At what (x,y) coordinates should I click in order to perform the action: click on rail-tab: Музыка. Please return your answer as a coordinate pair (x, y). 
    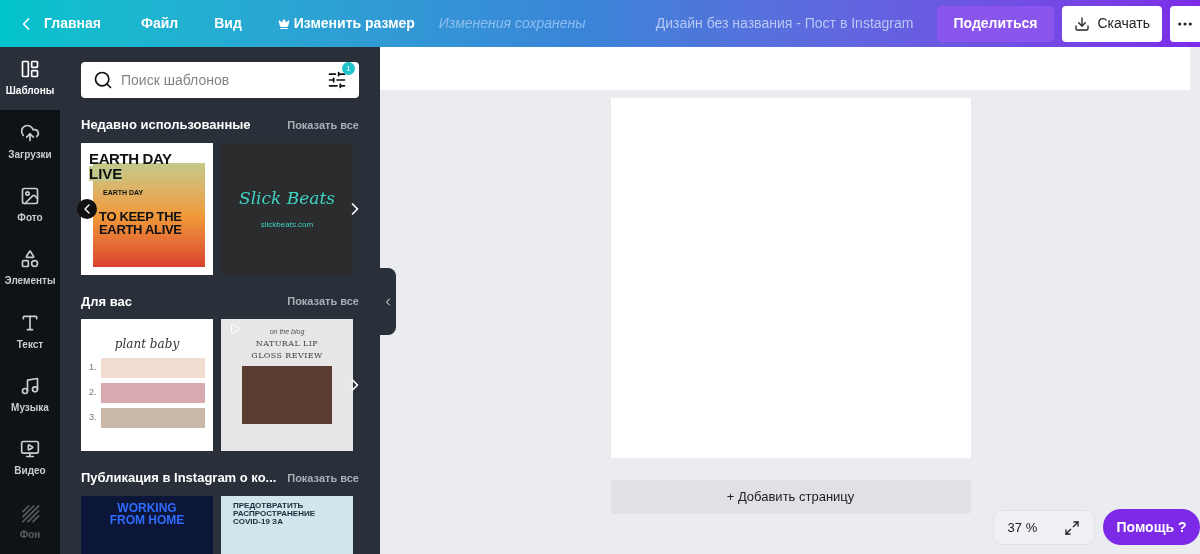
    Looking at the image, I should click on (30, 395).